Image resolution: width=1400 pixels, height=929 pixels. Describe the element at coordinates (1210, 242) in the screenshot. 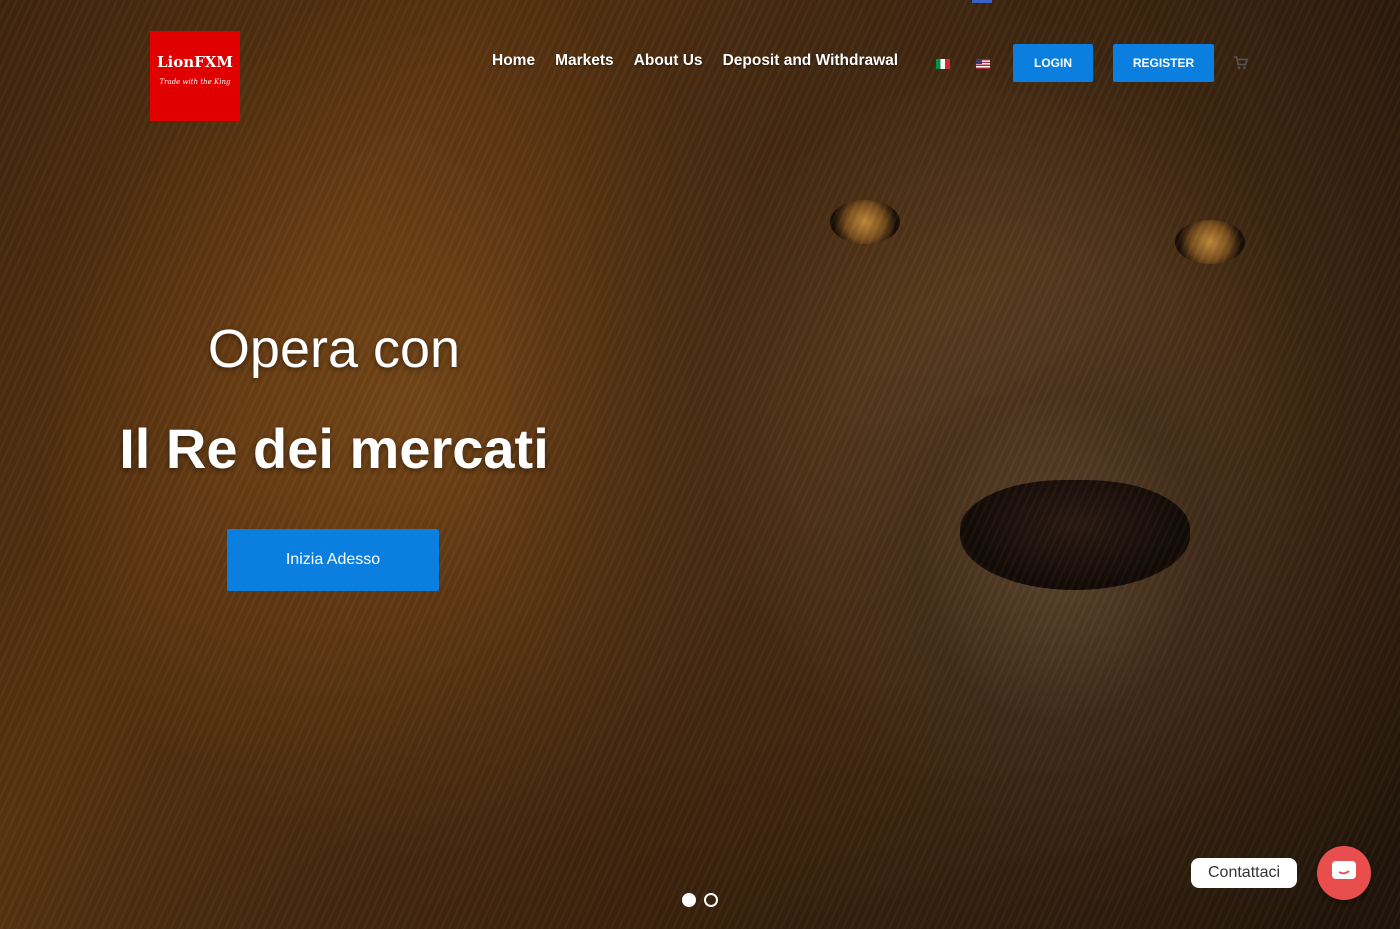

I see `lion-eye-right` at that location.